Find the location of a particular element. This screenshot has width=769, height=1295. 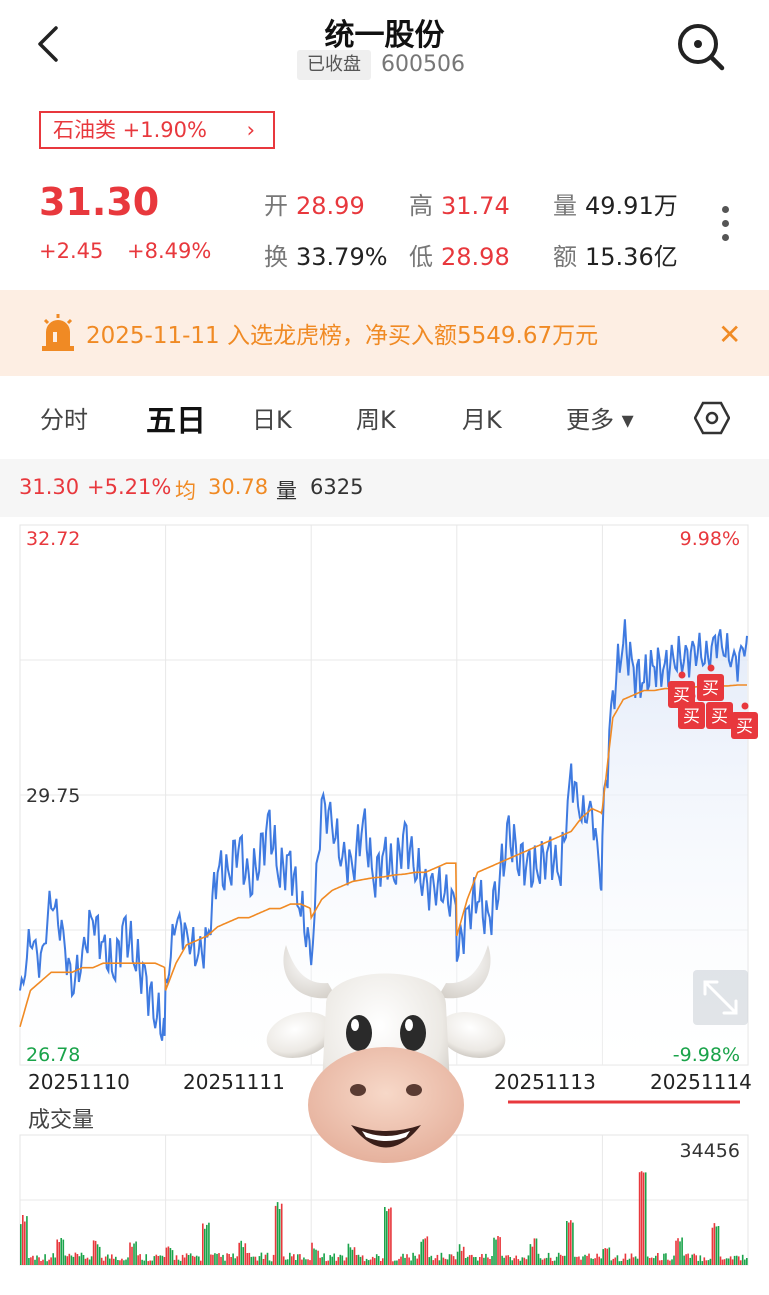

info-vol-label: 量 is located at coordinates (286, 491).